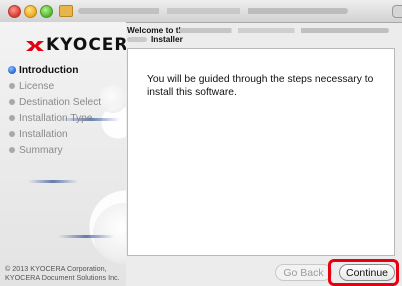 Image resolution: width=402 pixels, height=286 pixels. I want to click on step-label: Installation Type, so click(56, 118).